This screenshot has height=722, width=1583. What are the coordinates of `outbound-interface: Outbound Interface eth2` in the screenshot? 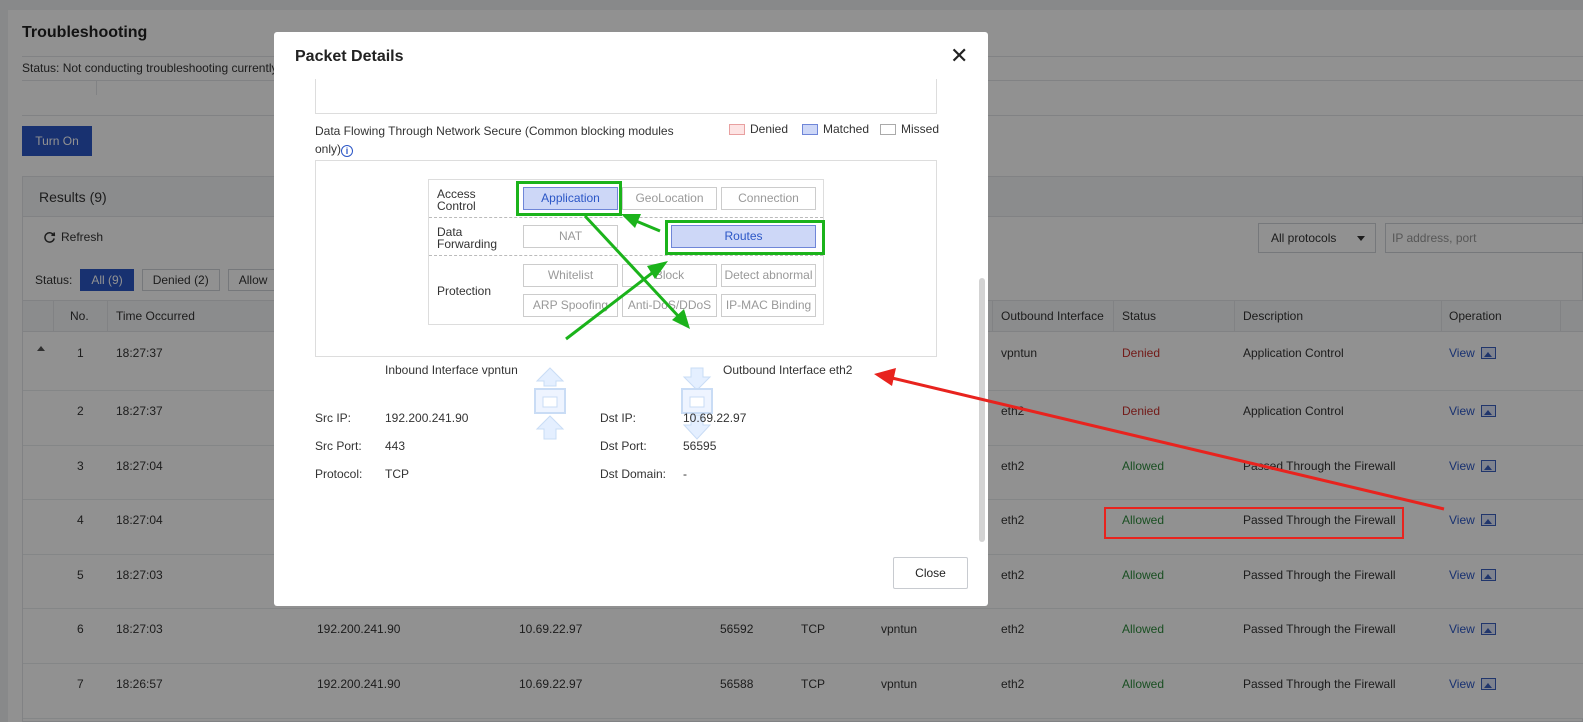 It's located at (788, 370).